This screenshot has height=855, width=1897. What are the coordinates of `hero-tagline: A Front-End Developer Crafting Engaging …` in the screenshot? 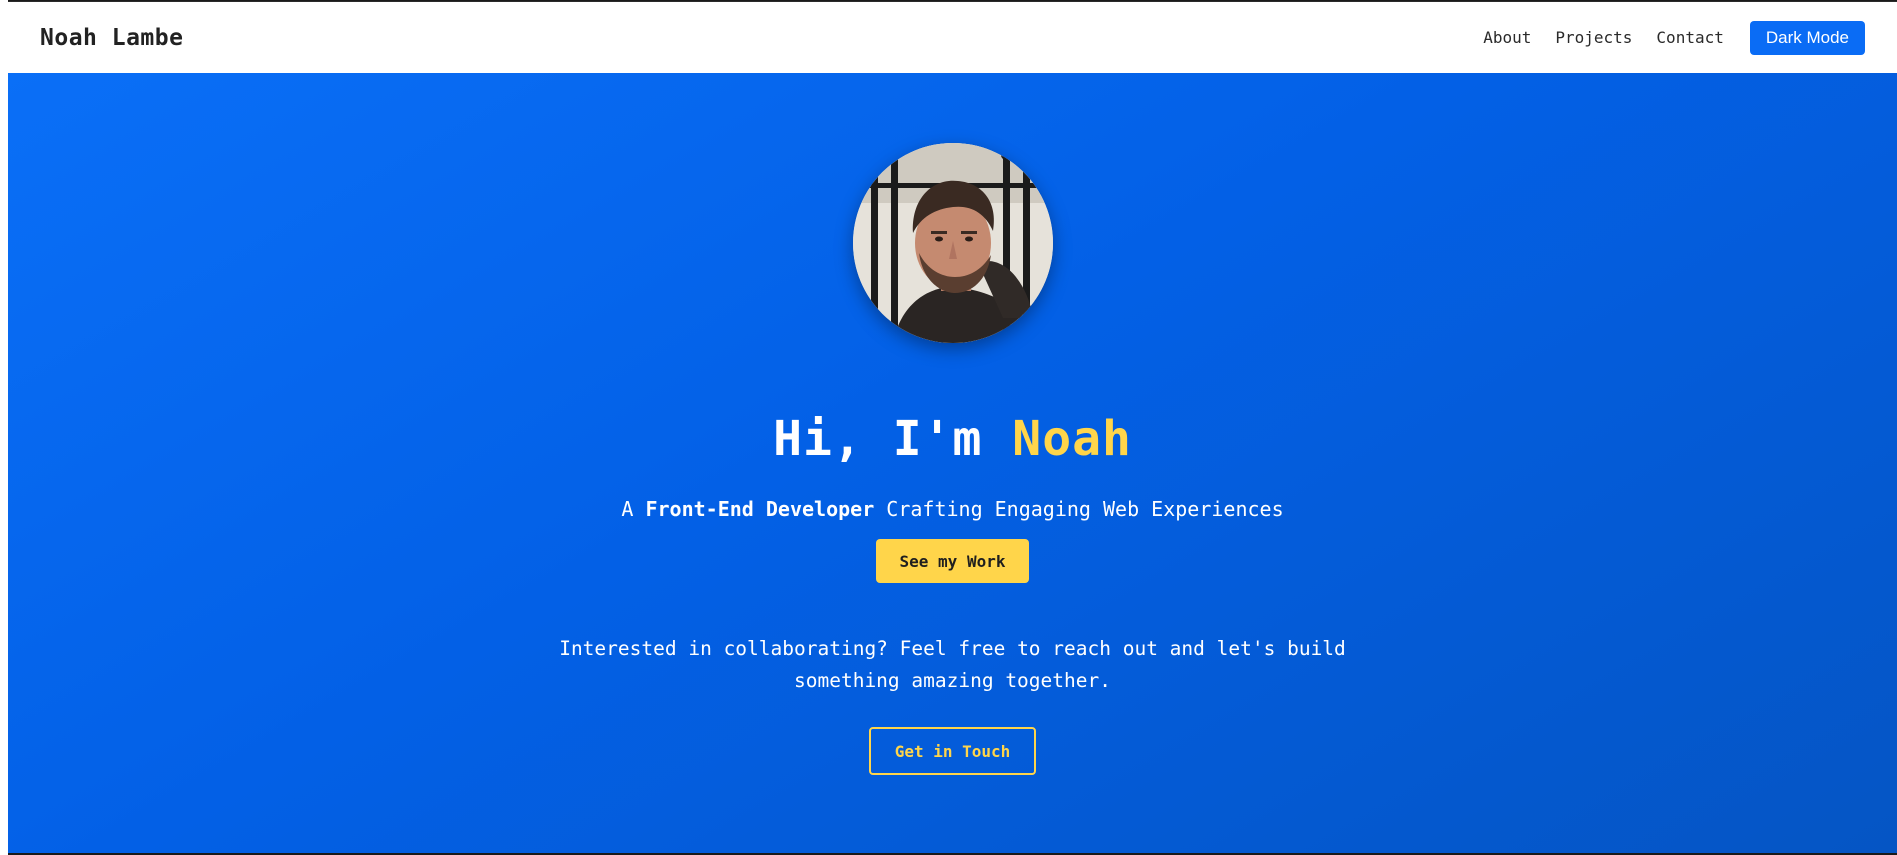 It's located at (952, 509).